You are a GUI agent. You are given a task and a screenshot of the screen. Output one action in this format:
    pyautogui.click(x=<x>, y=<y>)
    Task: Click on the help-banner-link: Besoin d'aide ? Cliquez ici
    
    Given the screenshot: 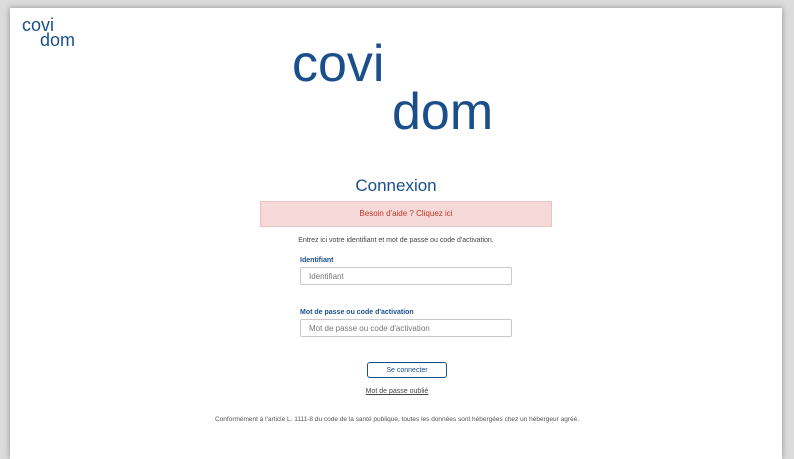 What is the action you would take?
    pyautogui.click(x=406, y=214)
    